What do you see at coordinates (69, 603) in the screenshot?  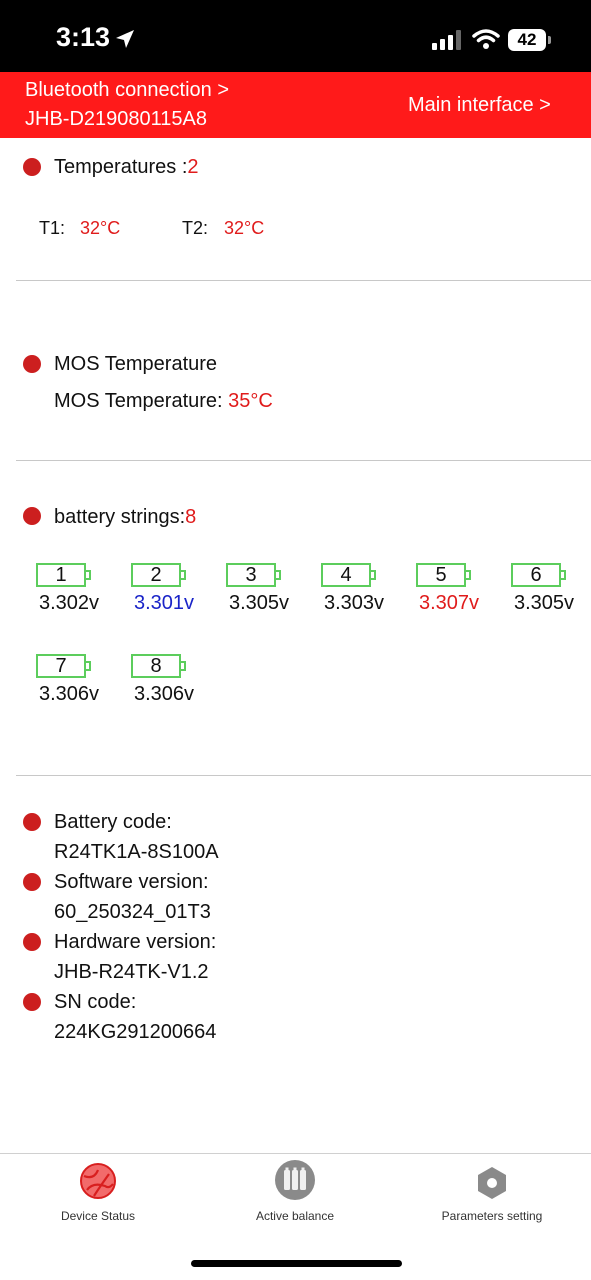 I see `cell-voltage: 3.302v` at bounding box center [69, 603].